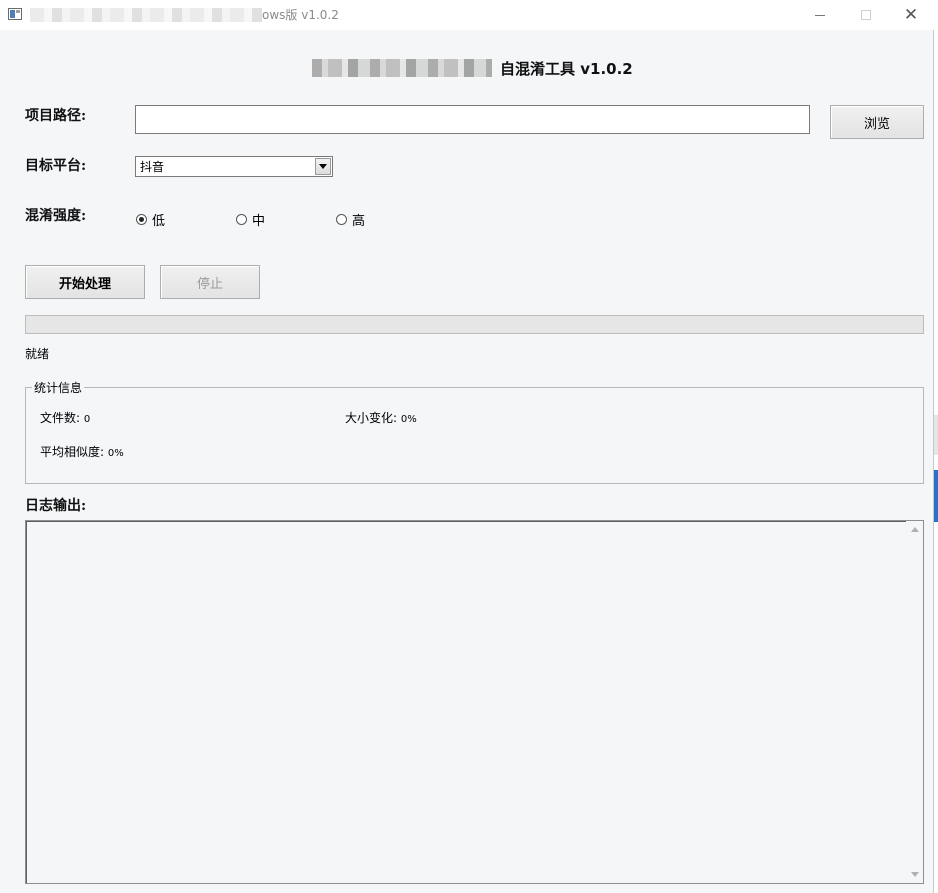  Describe the element at coordinates (210, 282) in the screenshot. I see `stop-button: 停止` at that location.